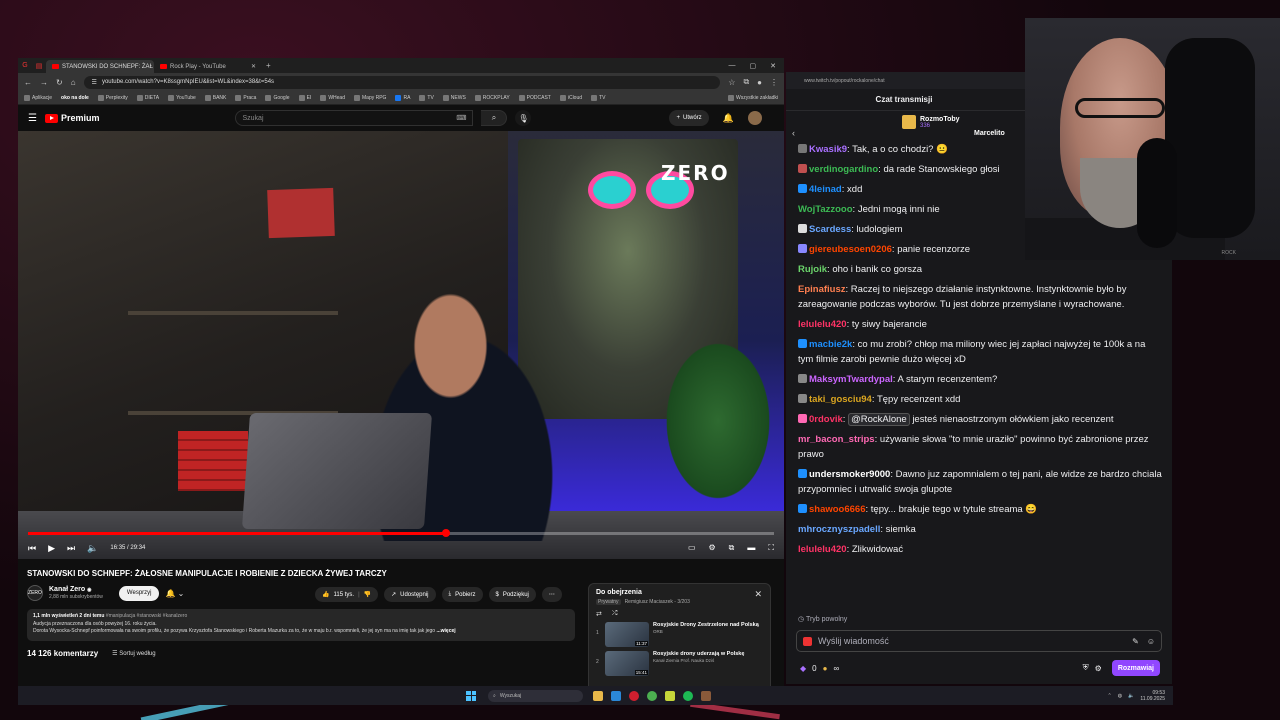 This screenshot has width=1280, height=720. I want to click on channel-avatar: ZERO, so click(35, 593).